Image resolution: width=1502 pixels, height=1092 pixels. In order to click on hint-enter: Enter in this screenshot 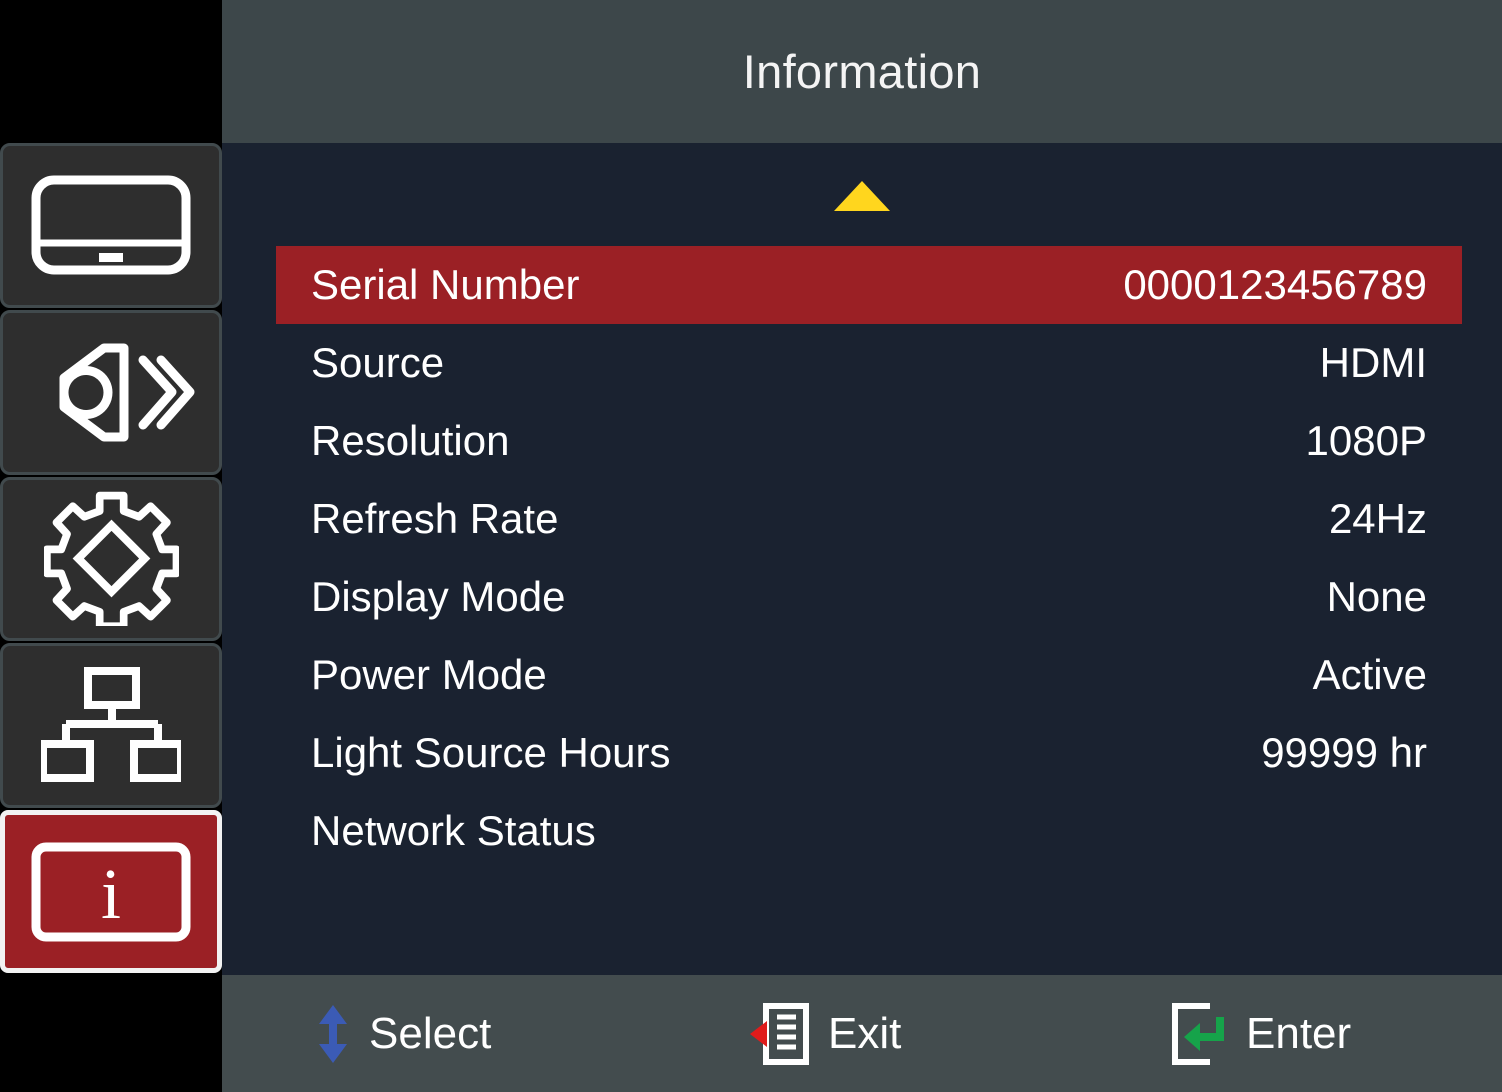, I will do `click(1261, 1033)`.